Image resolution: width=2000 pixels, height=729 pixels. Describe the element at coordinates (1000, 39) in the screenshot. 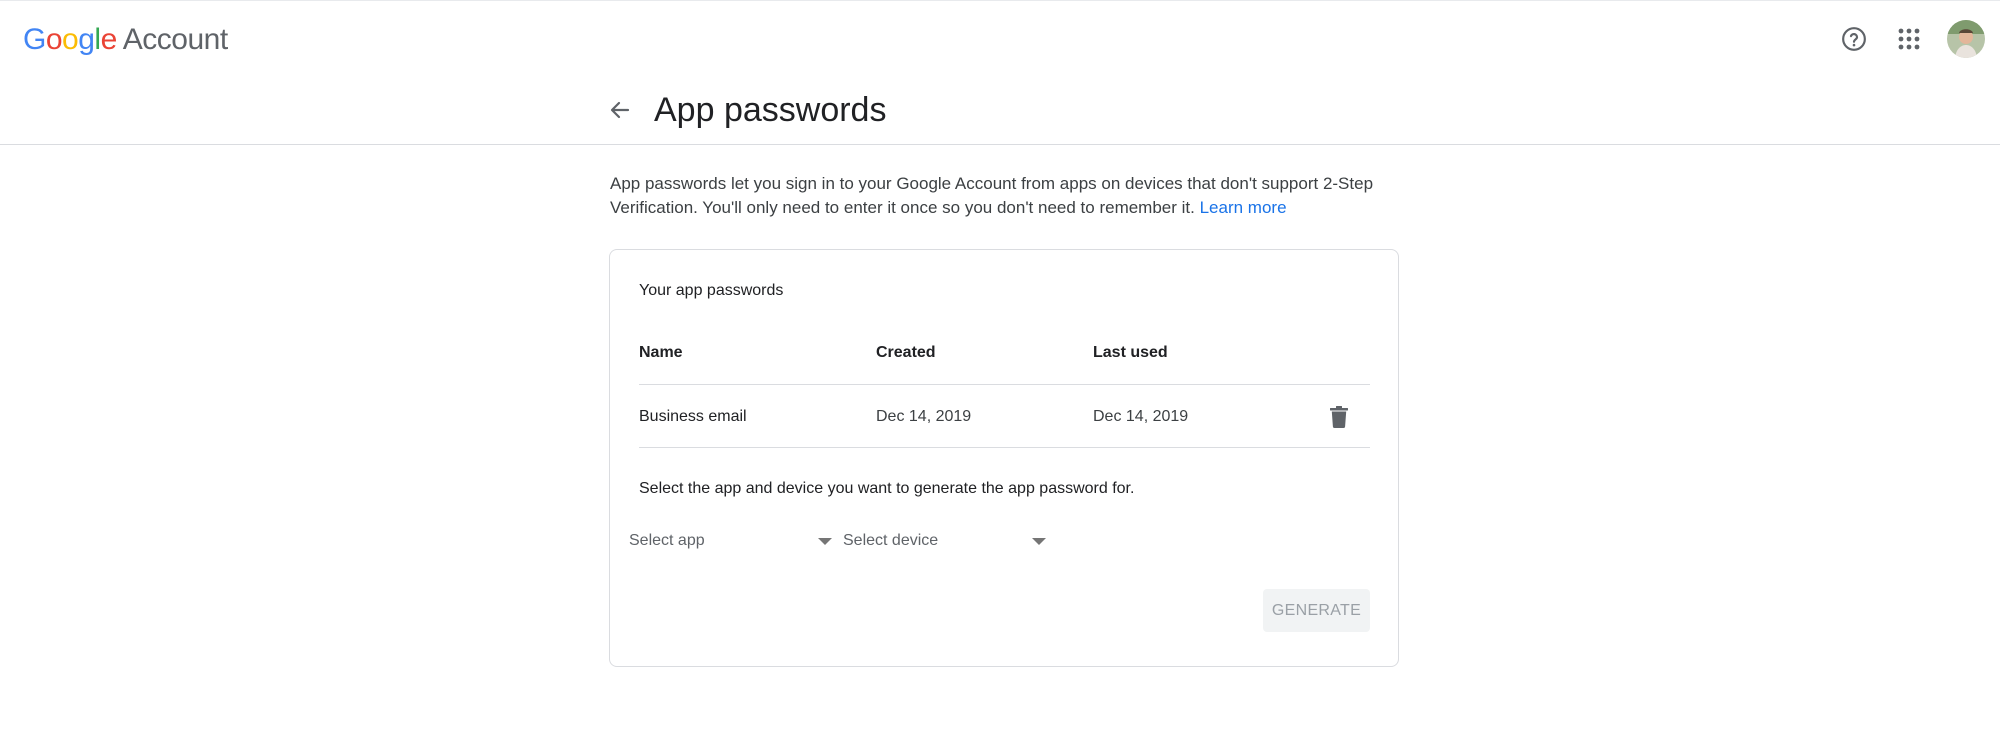

I see `top-app-bar: Google Account` at that location.